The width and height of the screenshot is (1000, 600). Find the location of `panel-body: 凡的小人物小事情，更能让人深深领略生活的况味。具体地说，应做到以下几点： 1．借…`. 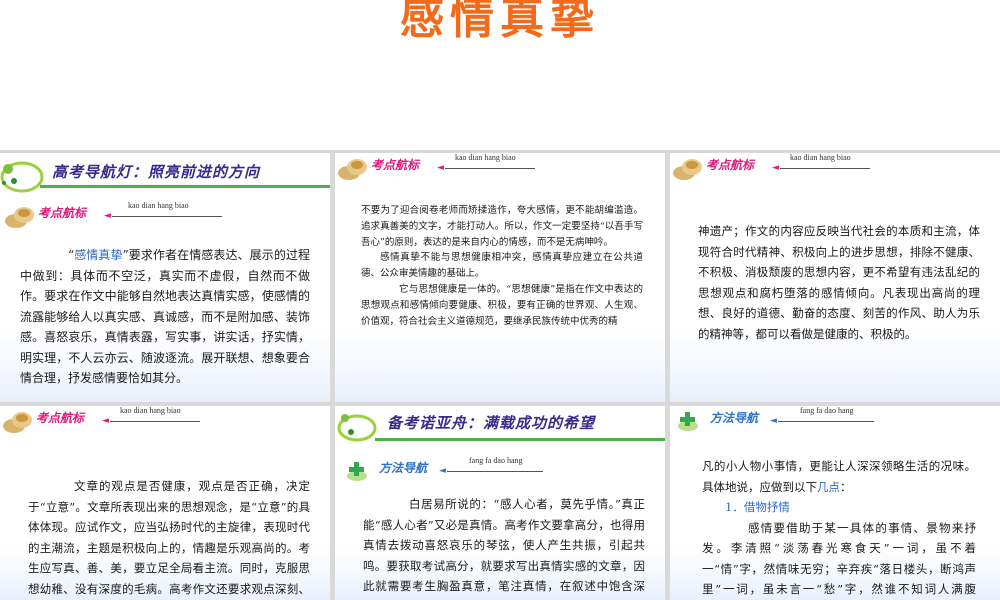

panel-body: 凡的小人物小事情，更能让人深深领略生活的况味。具体地说，应做到以下几点： 1．借… is located at coordinates (839, 528).